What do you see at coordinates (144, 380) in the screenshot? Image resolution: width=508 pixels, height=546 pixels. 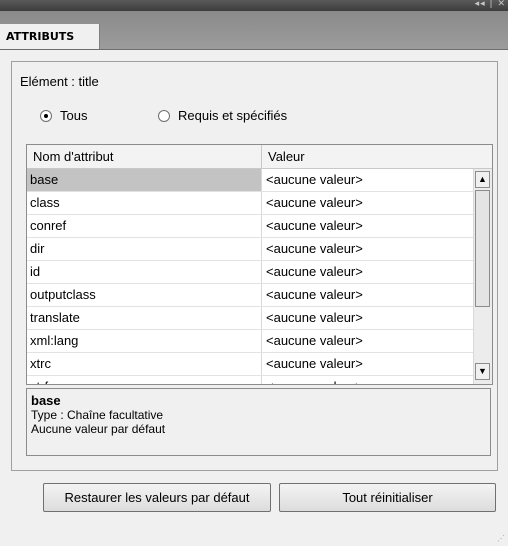 I see `attribute-name: xtrf` at bounding box center [144, 380].